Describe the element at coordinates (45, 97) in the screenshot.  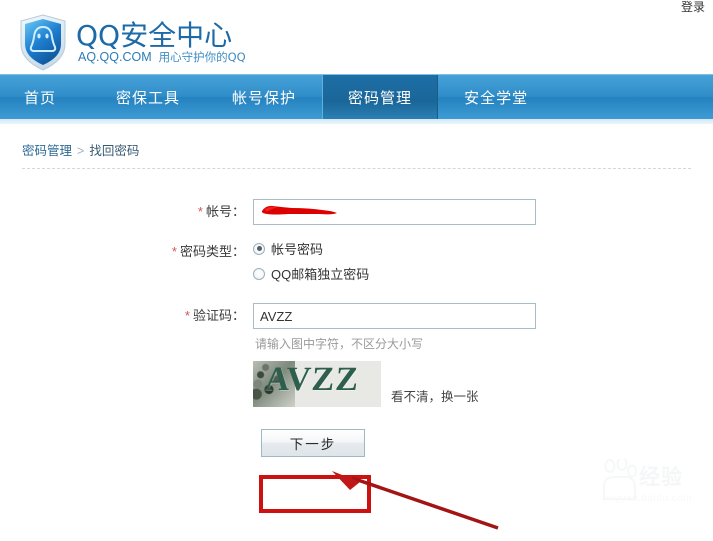
I see `nav-item-home: 首页` at that location.